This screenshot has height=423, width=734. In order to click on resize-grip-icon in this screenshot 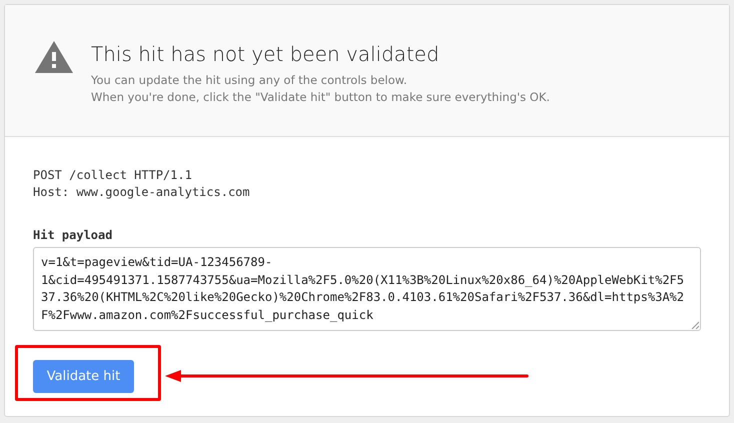, I will do `click(695, 325)`.